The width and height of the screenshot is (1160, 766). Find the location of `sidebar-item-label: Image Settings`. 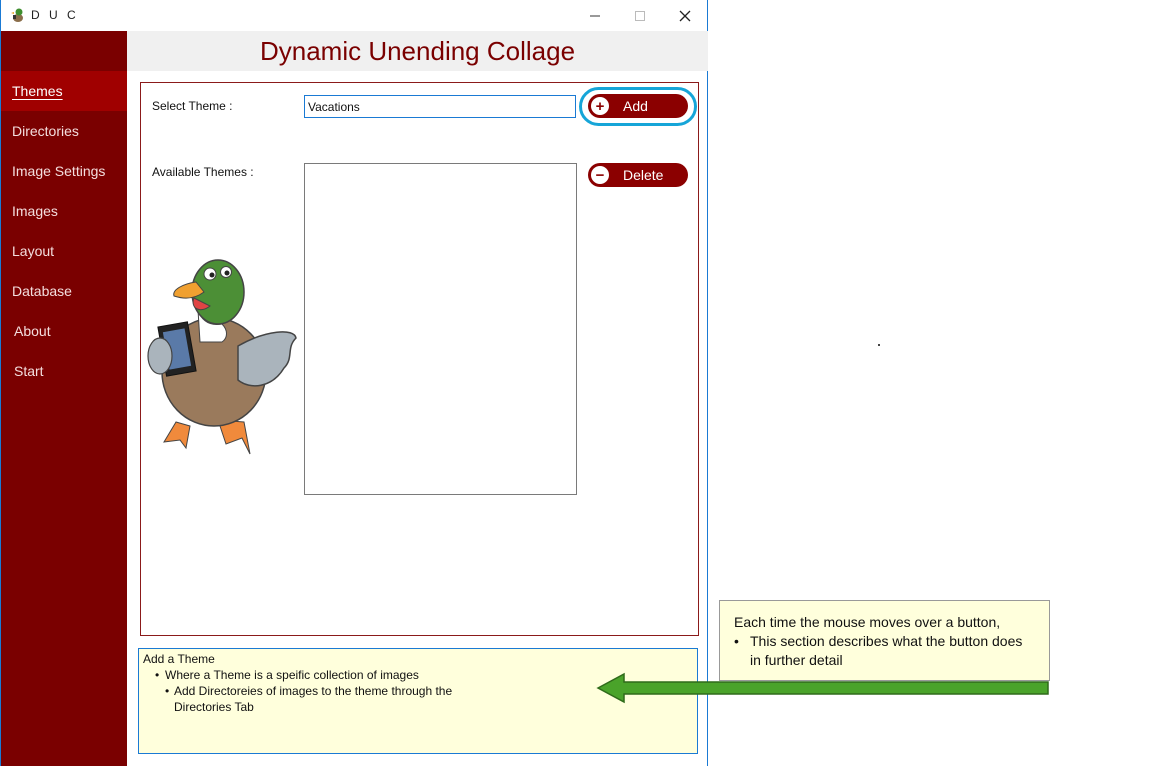

sidebar-item-label: Image Settings is located at coordinates (59, 171).